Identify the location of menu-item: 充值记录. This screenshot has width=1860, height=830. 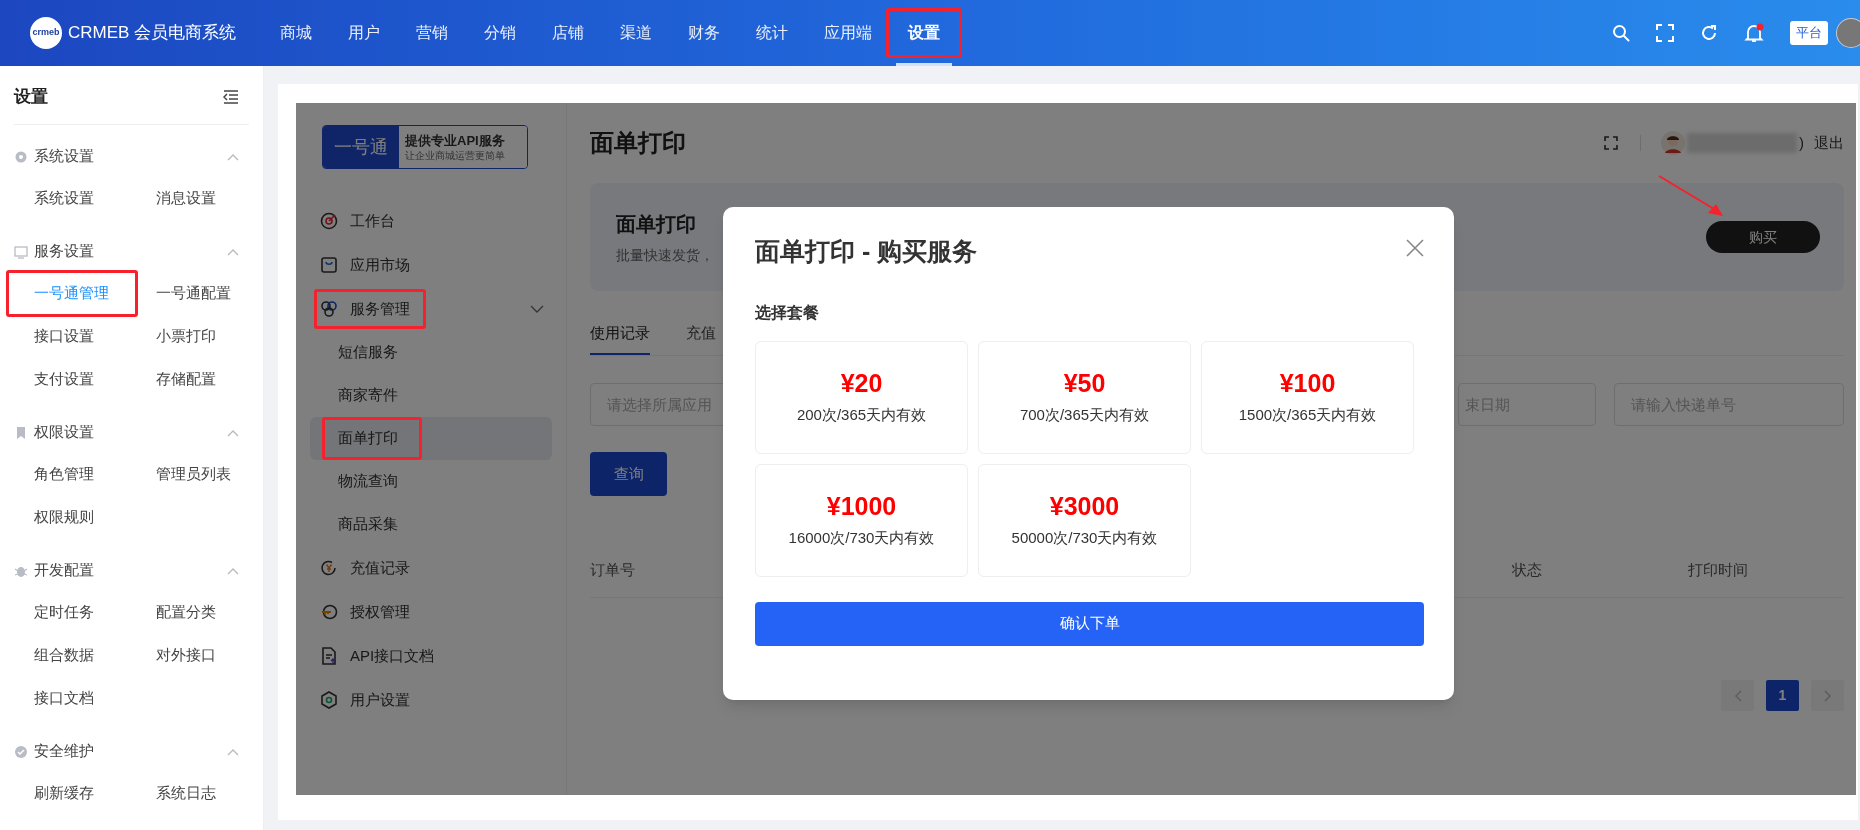
(431, 568).